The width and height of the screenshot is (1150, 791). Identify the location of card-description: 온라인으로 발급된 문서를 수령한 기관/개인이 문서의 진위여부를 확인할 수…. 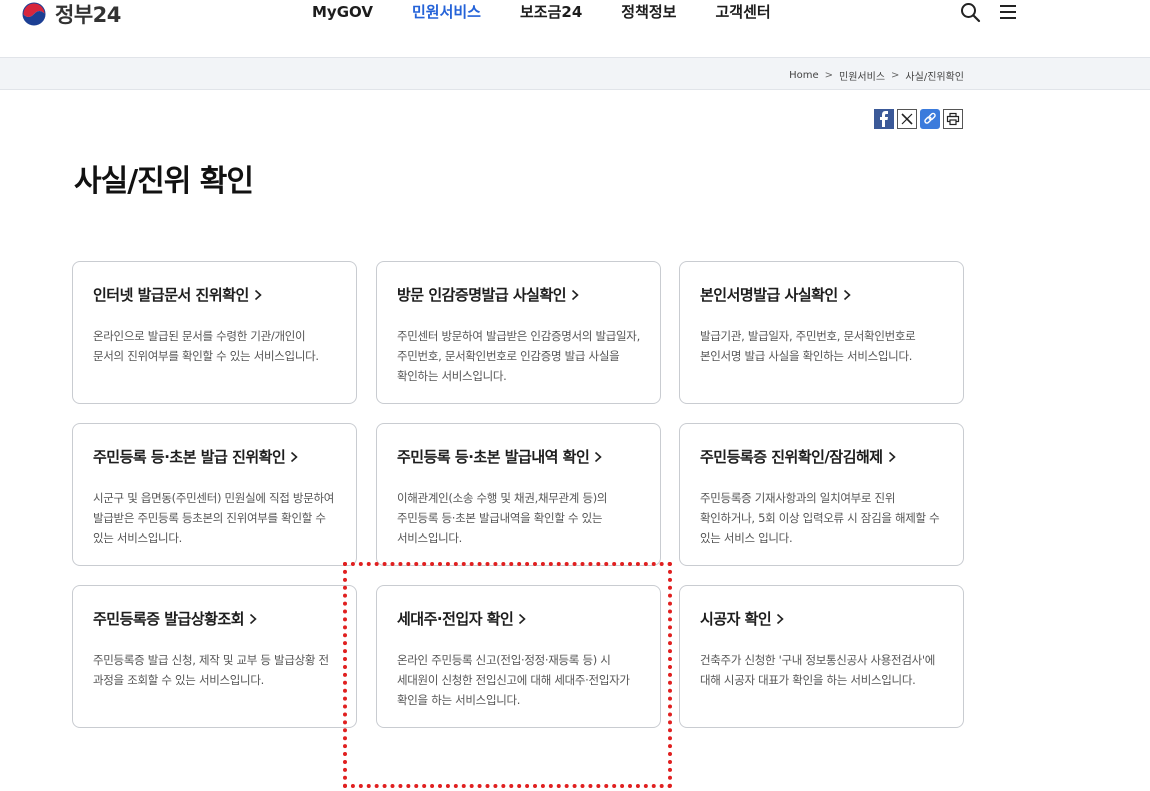
(206, 346).